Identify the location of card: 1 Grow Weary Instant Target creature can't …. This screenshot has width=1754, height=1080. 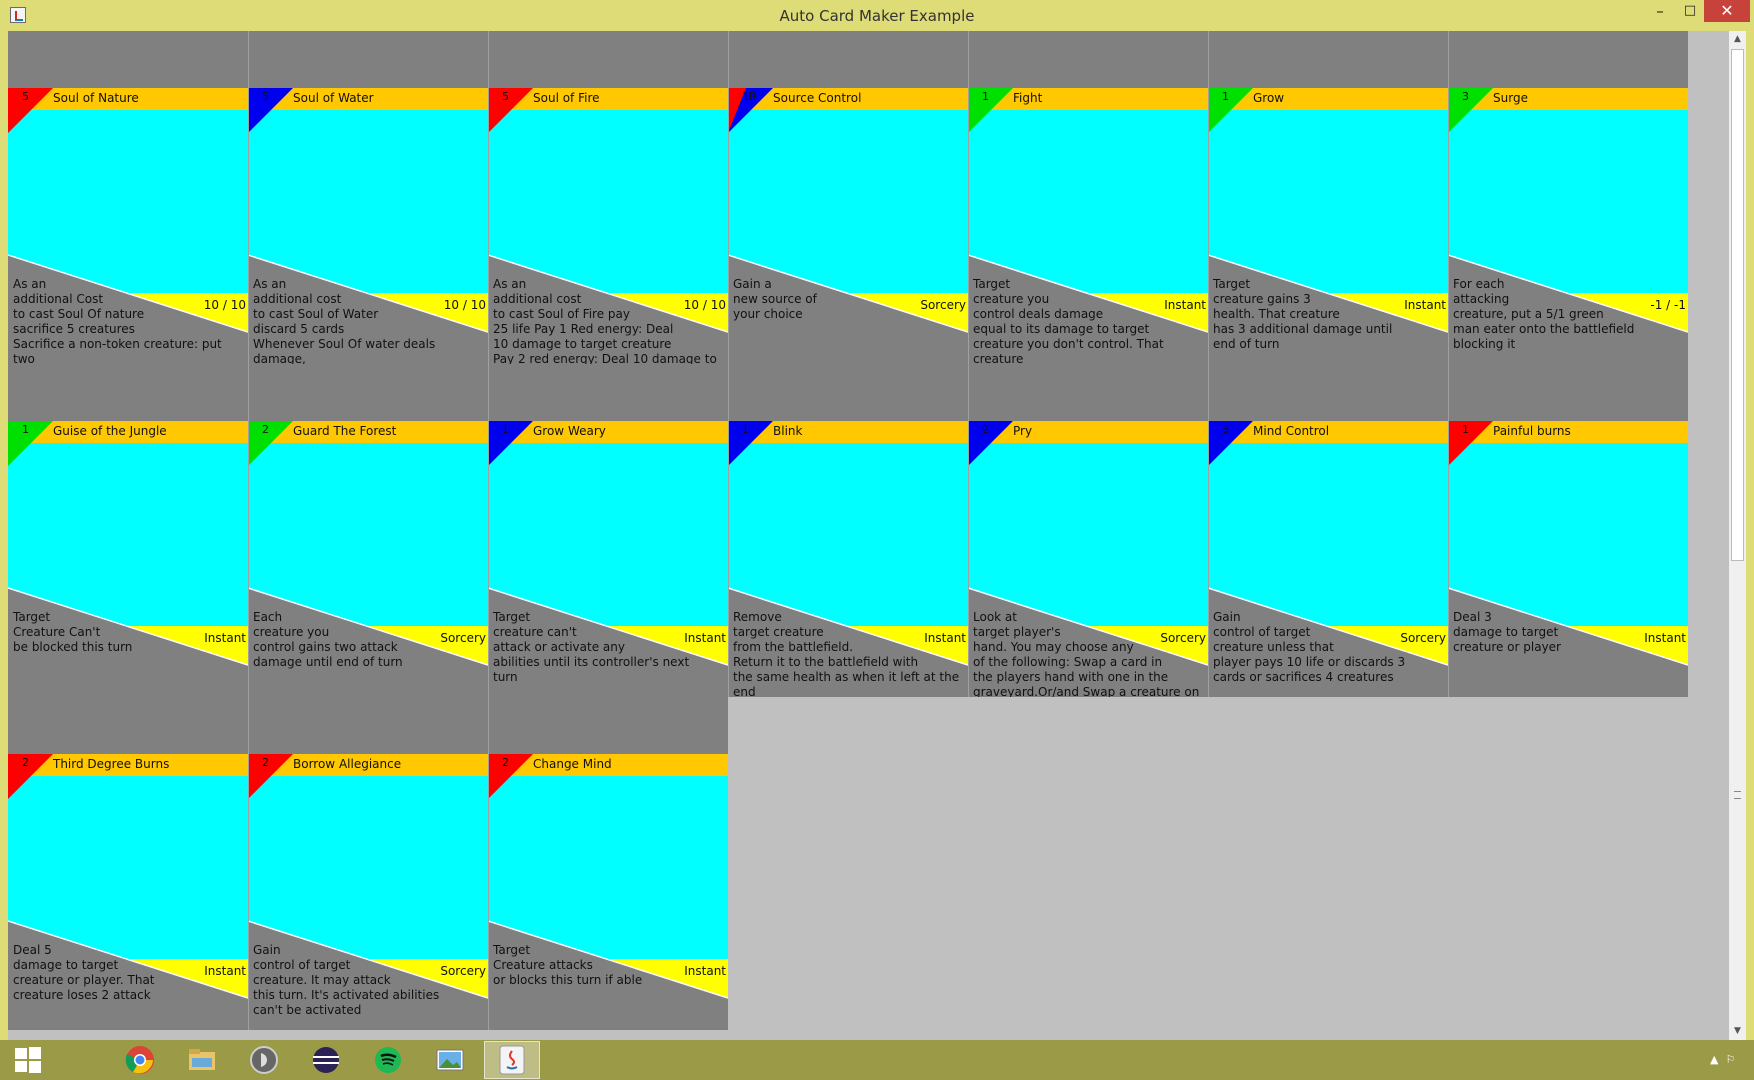
(608, 530).